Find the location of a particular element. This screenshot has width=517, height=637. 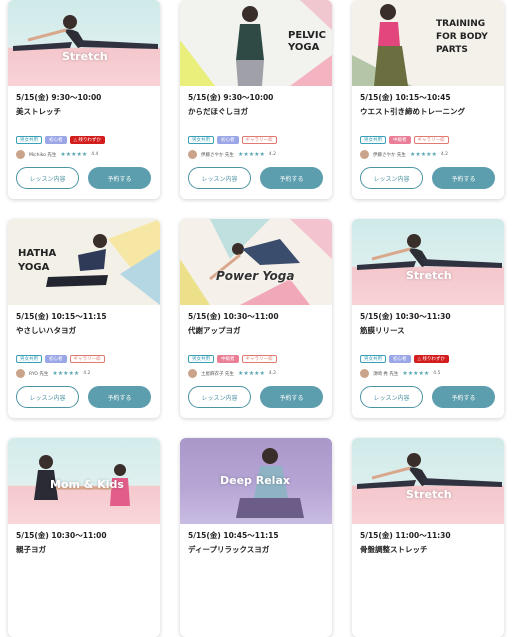

lesson-name: やさしいハタヨガ is located at coordinates (46, 330).